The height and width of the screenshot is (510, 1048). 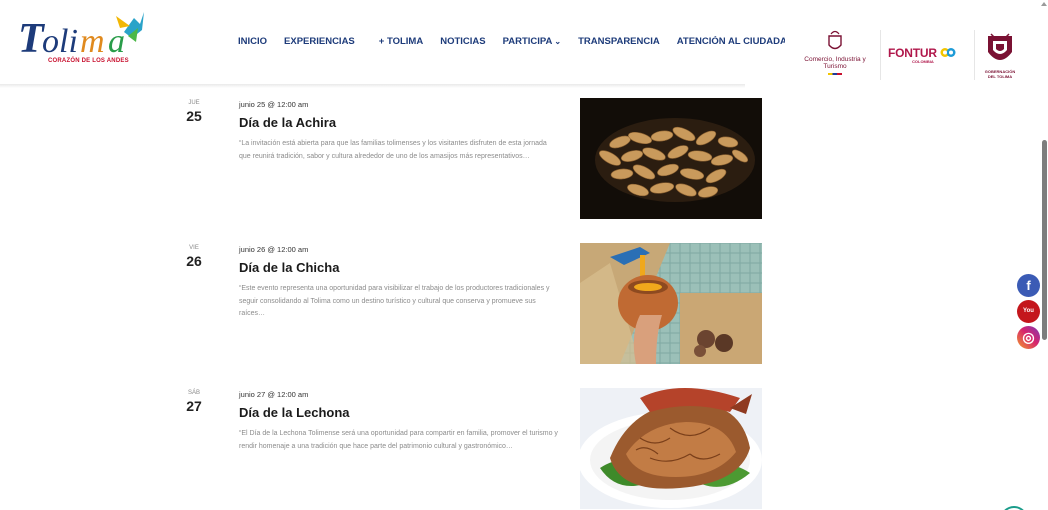 I want to click on nav-experiencias: EXPERIENCIAS, so click(x=319, y=41).